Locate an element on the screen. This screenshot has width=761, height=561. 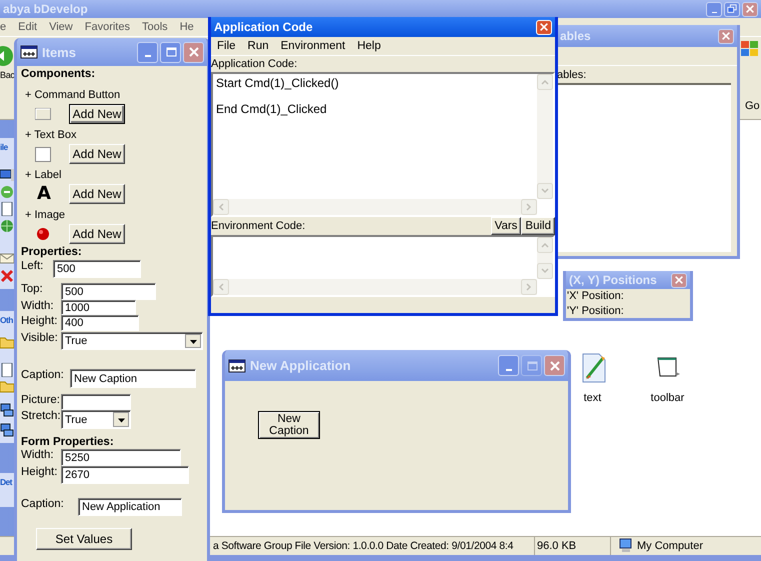
dropdown-value: True is located at coordinates (76, 341).